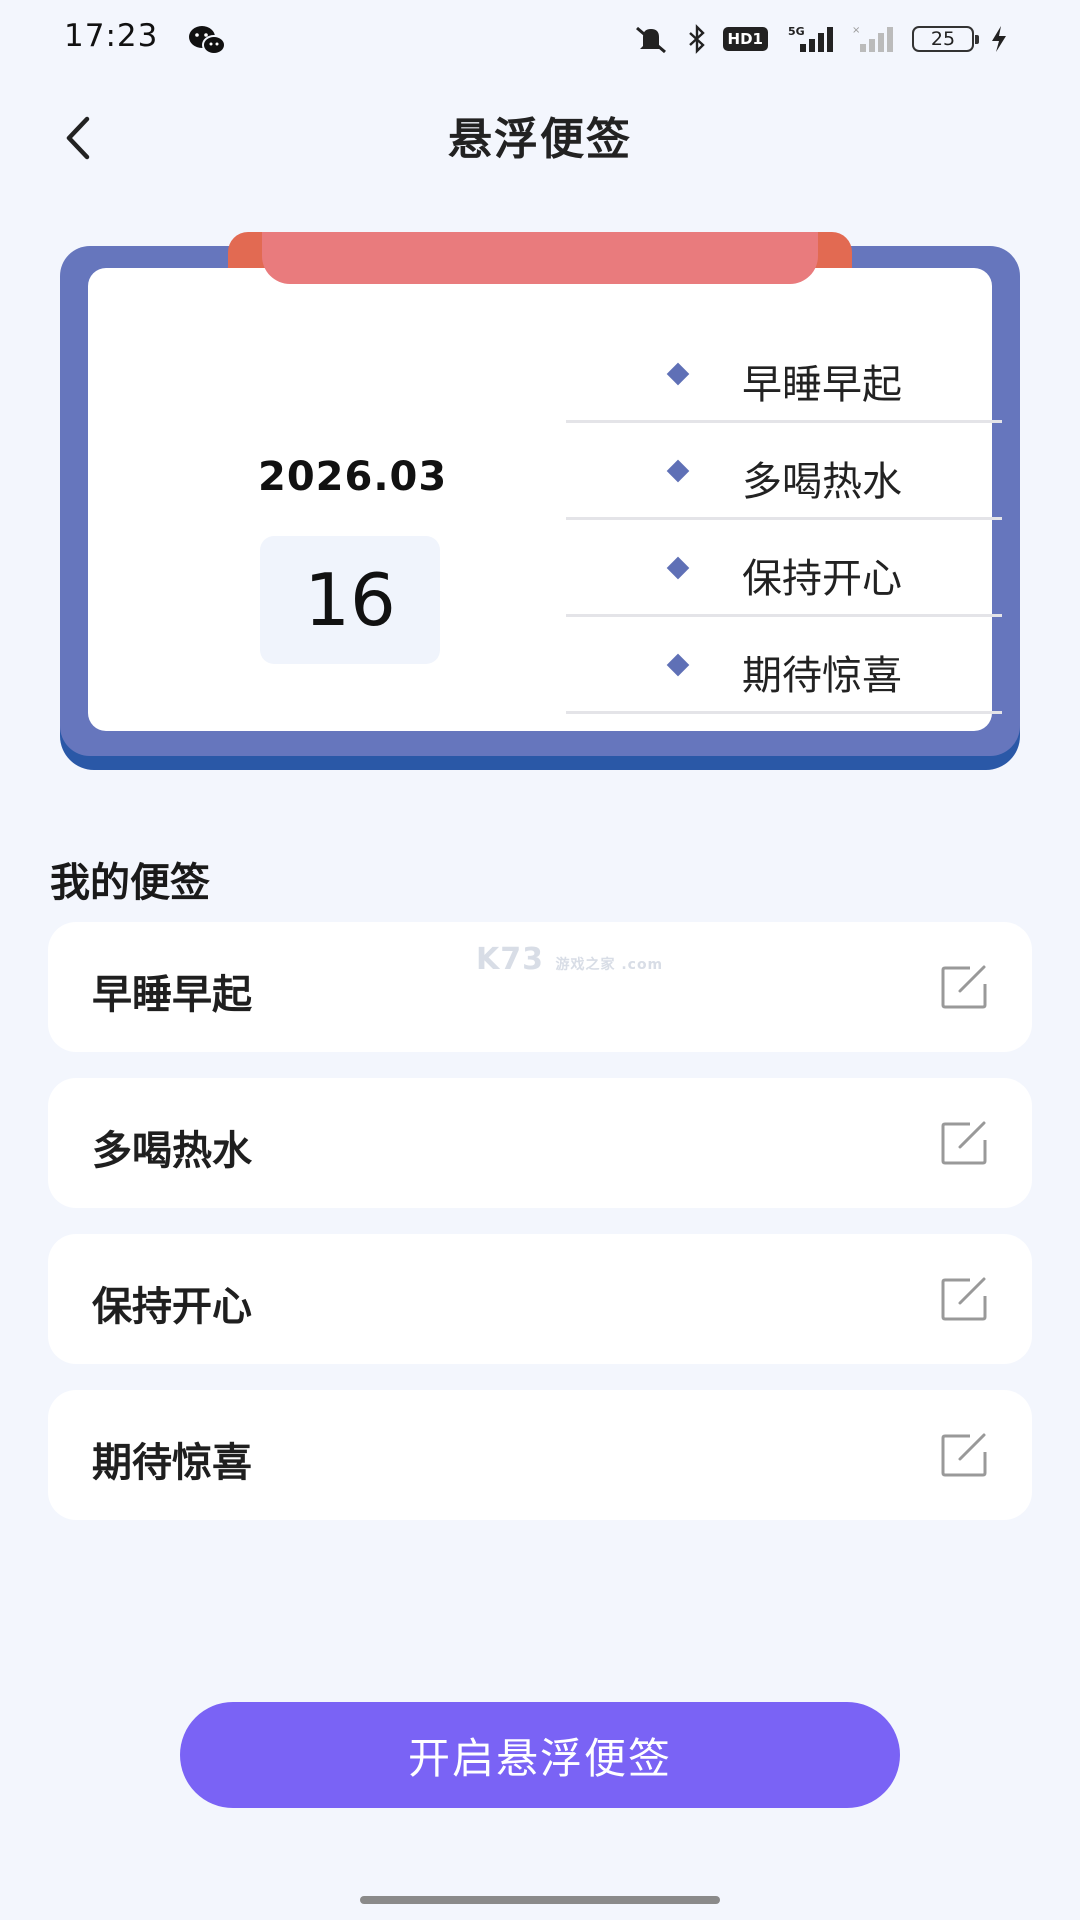 The height and width of the screenshot is (1920, 1080). I want to click on enable-floating-note-button: 开启悬浮便签, so click(540, 1755).